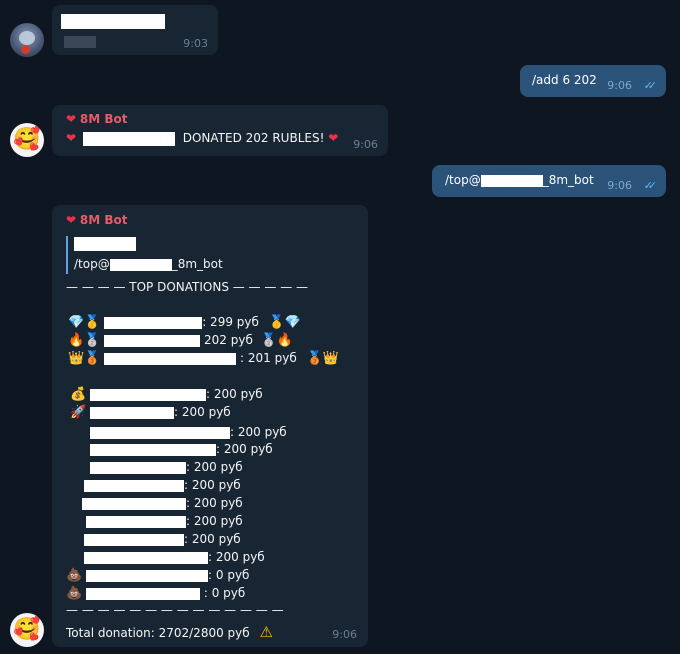 The width and height of the screenshot is (680, 654). What do you see at coordinates (144, 255) in the screenshot?
I see `reply-quote: /top@ _8m_bot` at bounding box center [144, 255].